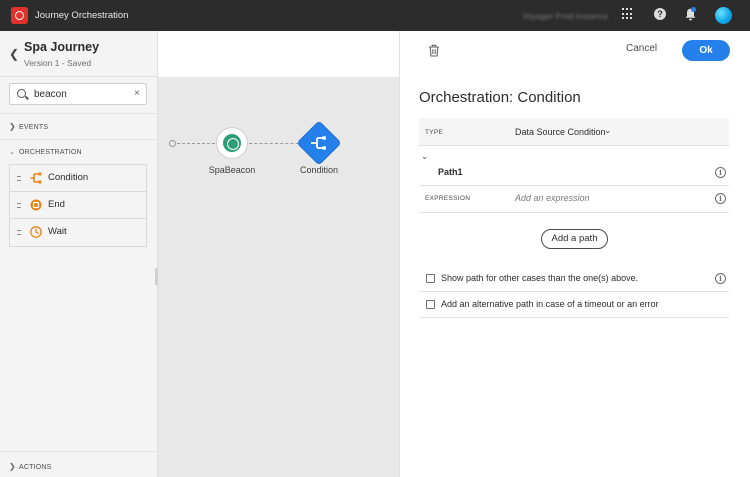 This screenshot has width=750, height=477. Describe the element at coordinates (319, 170) in the screenshot. I see `node-label: Condition` at that location.